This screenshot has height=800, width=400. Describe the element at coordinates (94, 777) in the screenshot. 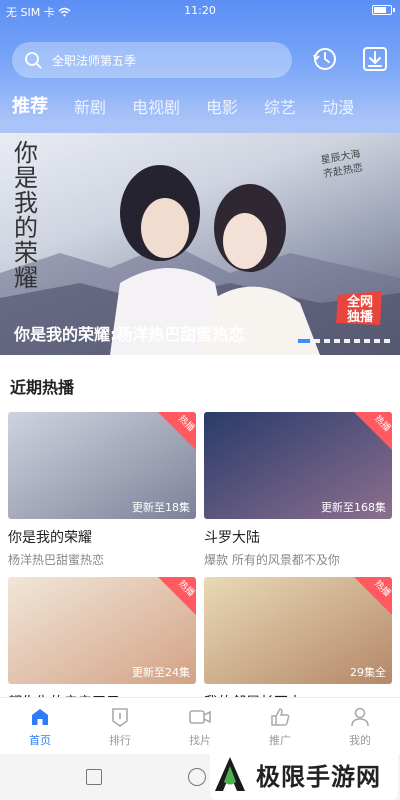

I see `recent-apps-button` at that location.